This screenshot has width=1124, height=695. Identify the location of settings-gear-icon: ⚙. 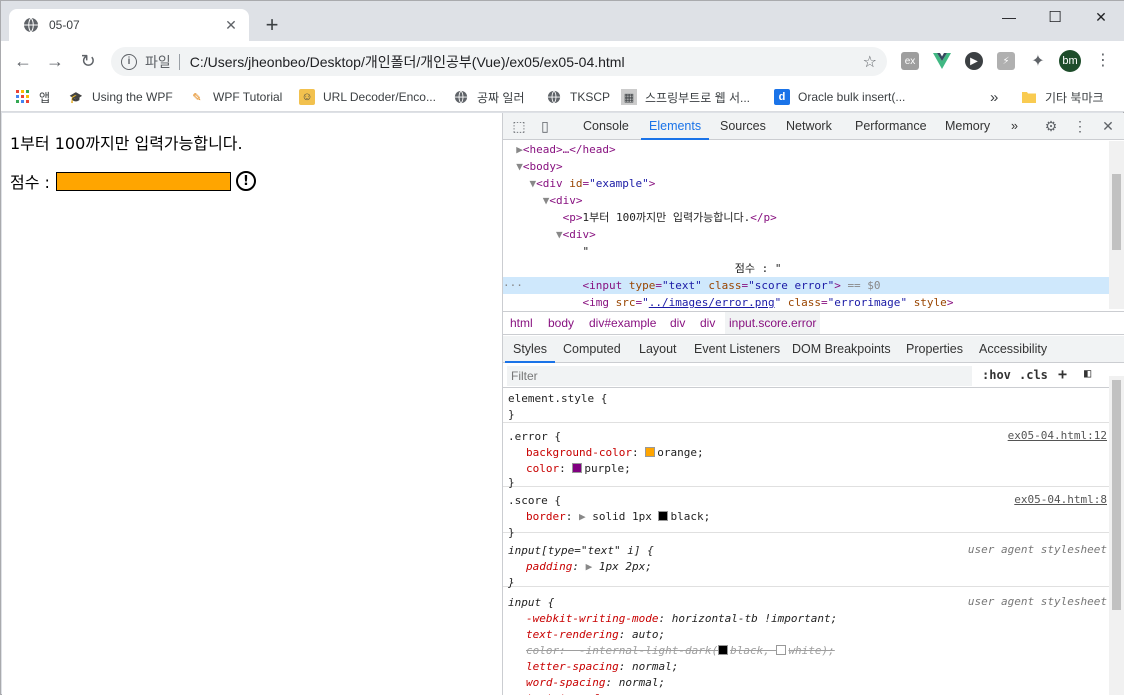
(1051, 126).